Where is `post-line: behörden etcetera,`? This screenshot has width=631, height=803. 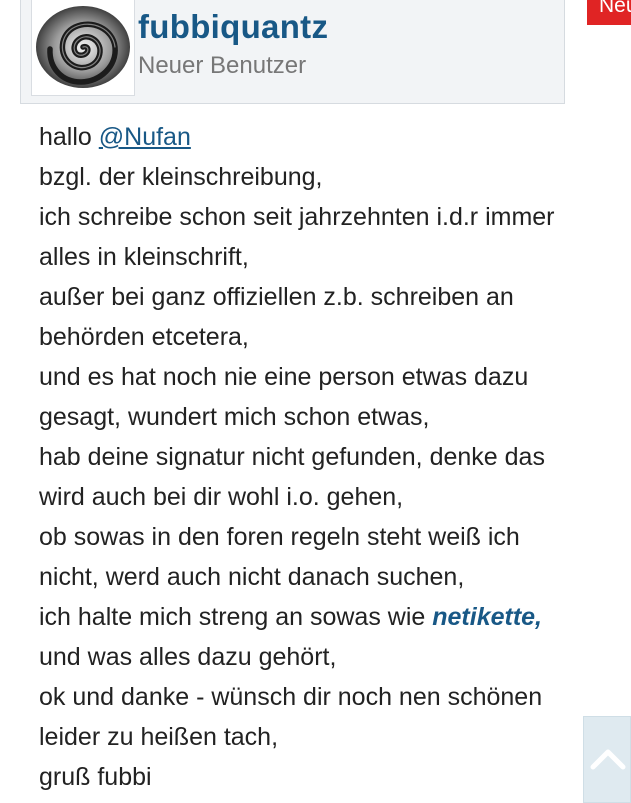
post-line: behörden etcetera, is located at coordinates (144, 337).